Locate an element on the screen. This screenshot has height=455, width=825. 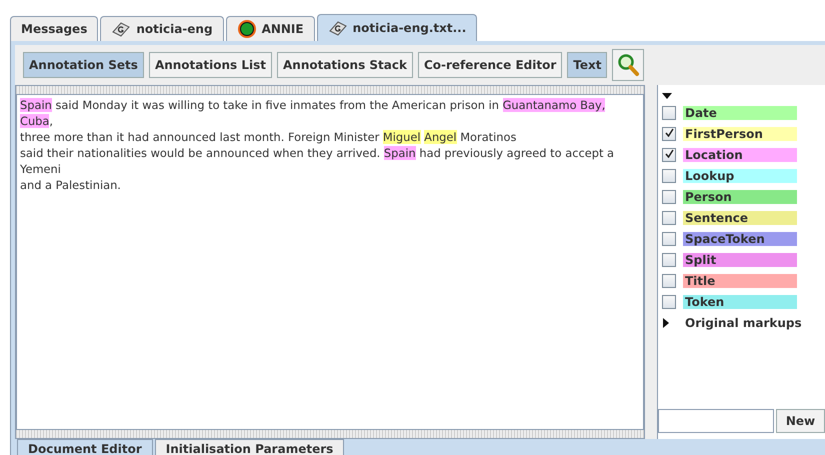
view-toggle-button: Annotations Stack is located at coordinates (344, 65).